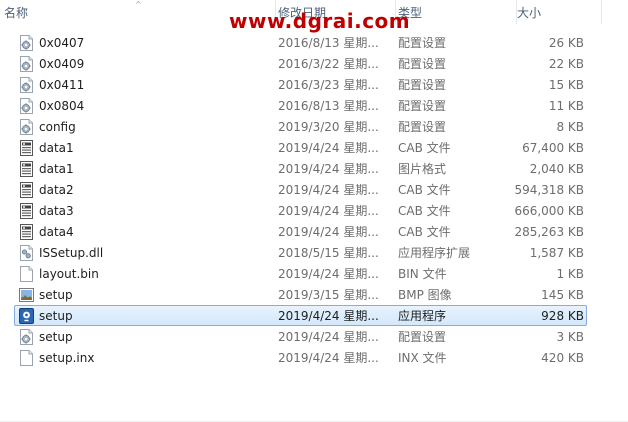  Describe the element at coordinates (562, 295) in the screenshot. I see `file-size: 145 KB` at that location.